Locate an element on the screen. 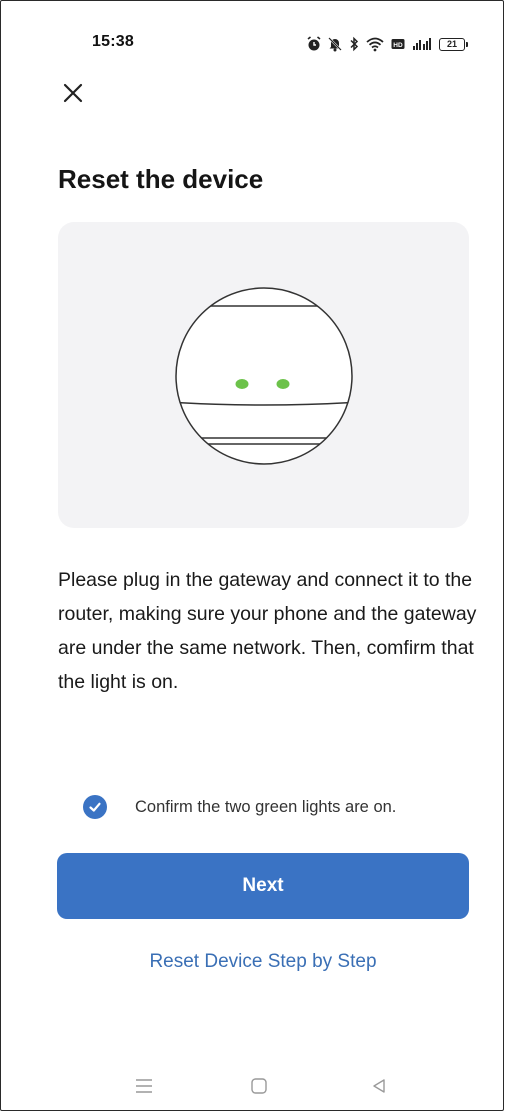 This screenshot has height=1113, width=506. svg-text: HD is located at coordinates (398, 45).